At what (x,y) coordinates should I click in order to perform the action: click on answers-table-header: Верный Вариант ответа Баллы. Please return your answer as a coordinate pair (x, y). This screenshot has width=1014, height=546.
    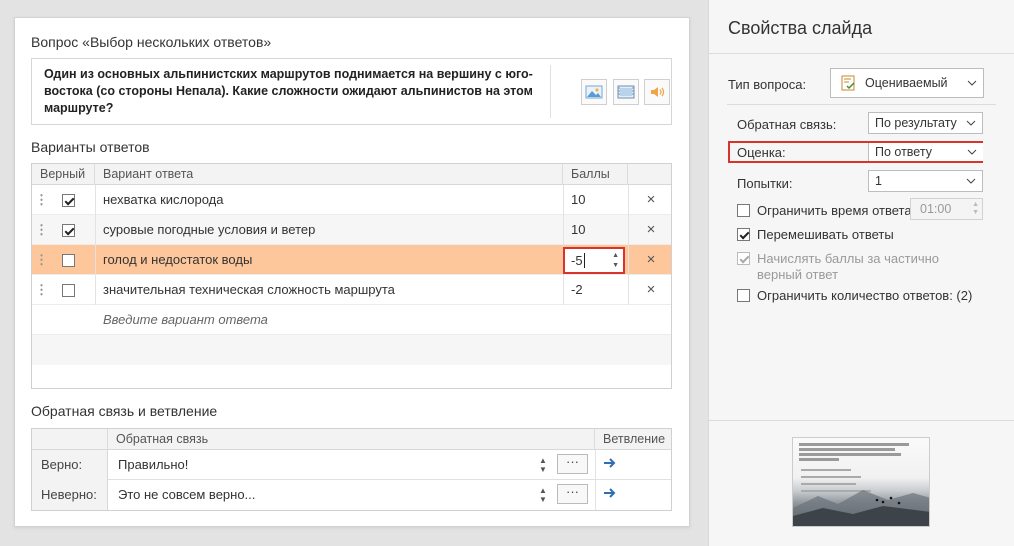
    Looking at the image, I should click on (351, 174).